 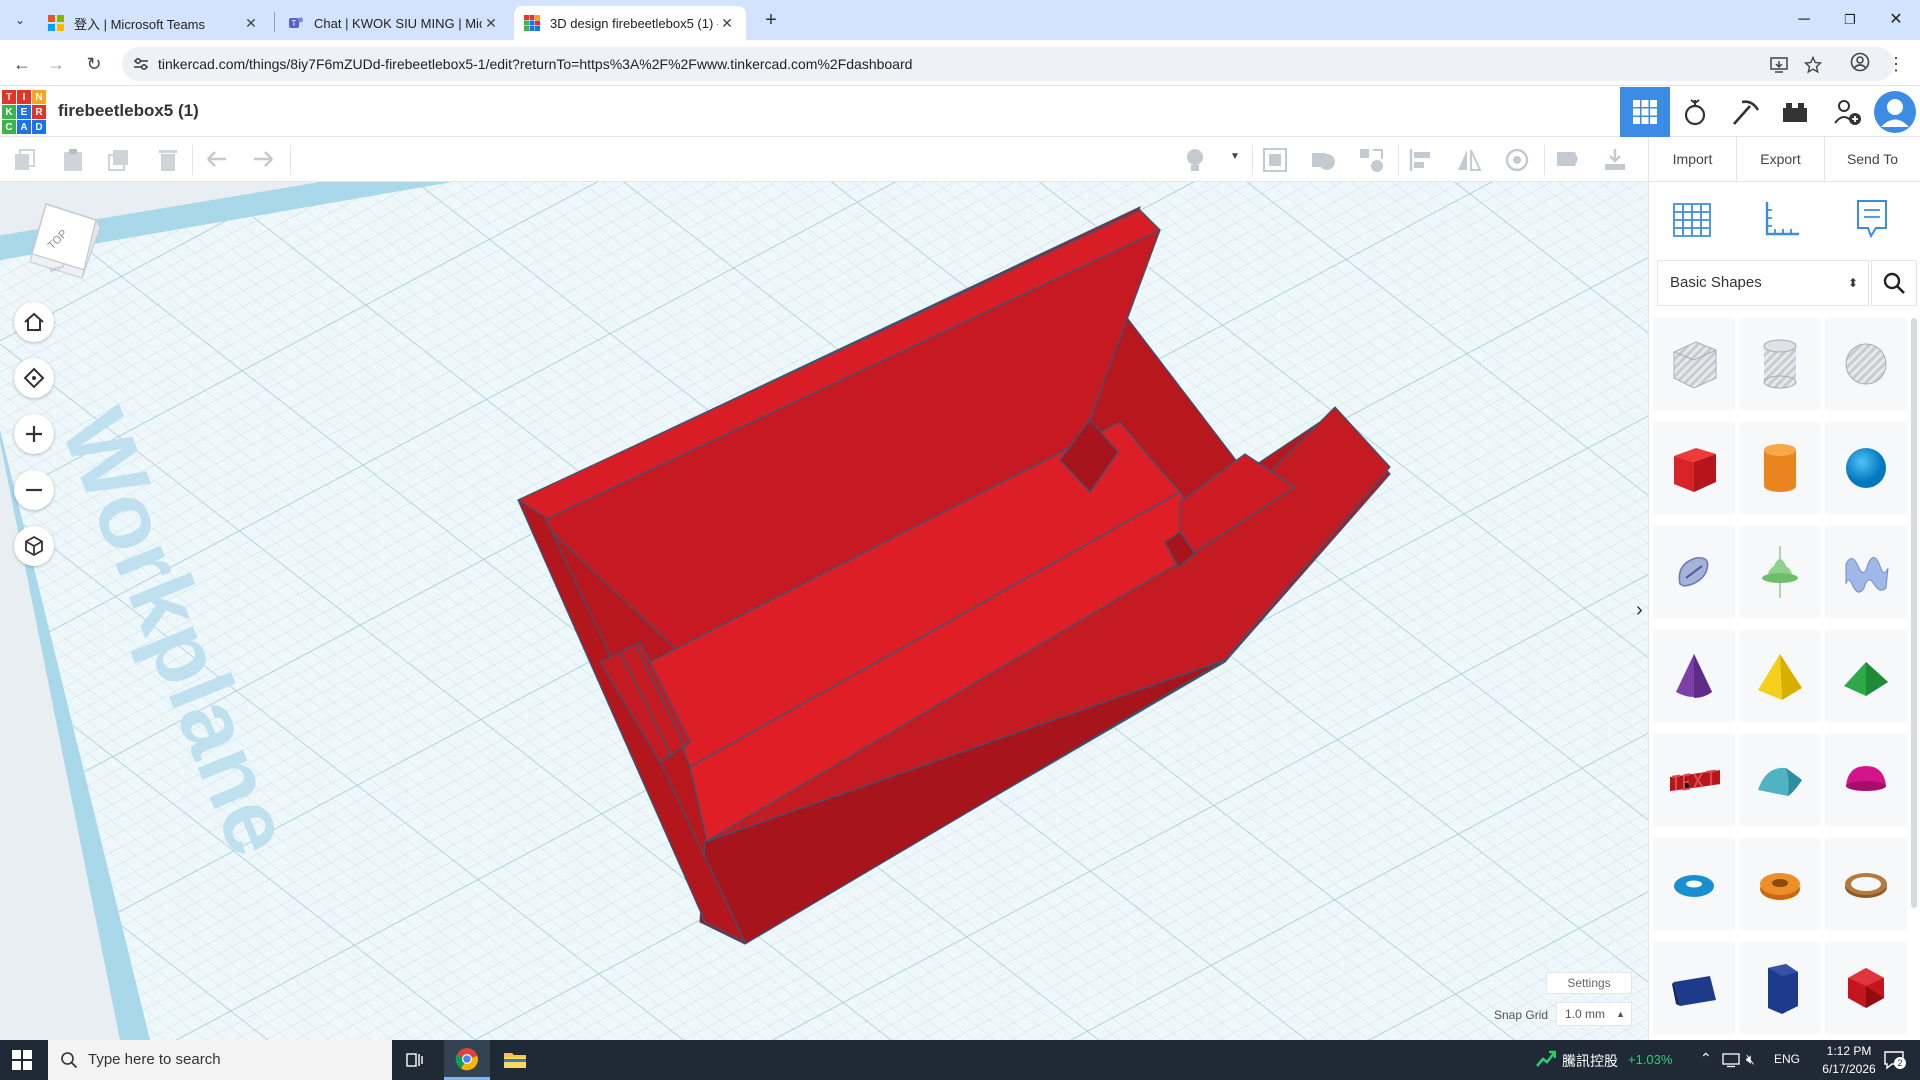 What do you see at coordinates (771, 20) in the screenshot?
I see `new-tab-button: +` at bounding box center [771, 20].